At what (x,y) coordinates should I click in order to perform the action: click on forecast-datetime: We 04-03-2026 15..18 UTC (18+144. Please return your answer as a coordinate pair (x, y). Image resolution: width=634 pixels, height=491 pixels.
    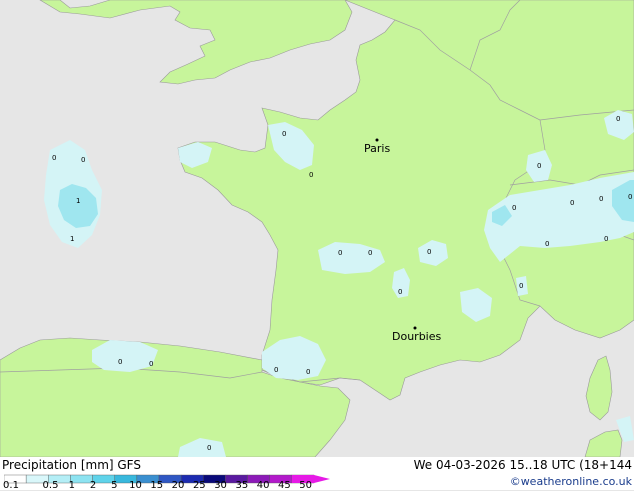
    Looking at the image, I should click on (522, 465).